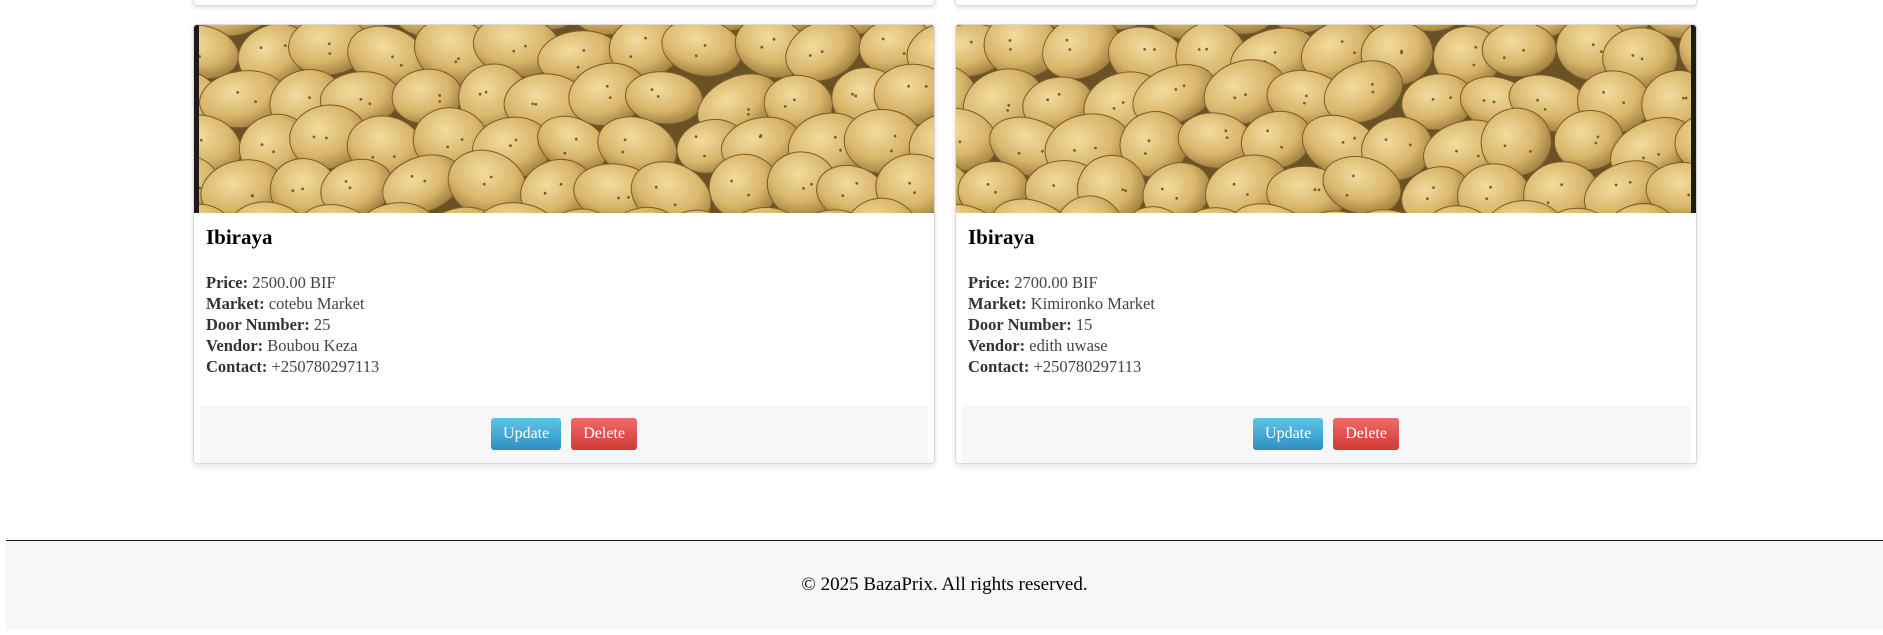  I want to click on copyright-text: © 2025 BazaPrix. All rights reserved., so click(944, 584).